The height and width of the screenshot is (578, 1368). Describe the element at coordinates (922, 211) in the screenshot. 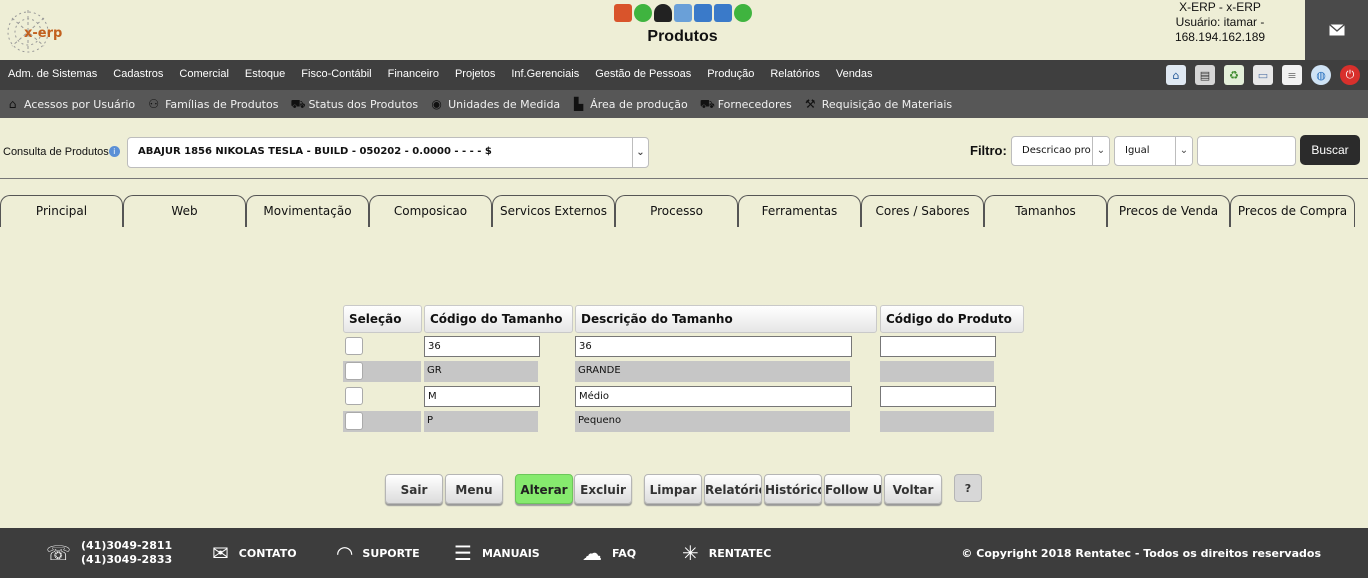

I see `tab-cores-sabores: Cores / Sabores` at that location.